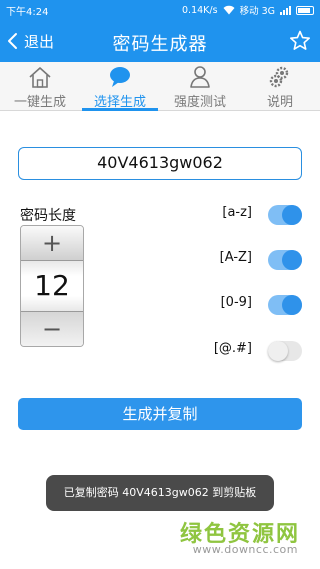 The image size is (320, 569). Describe the element at coordinates (300, 41) in the screenshot. I see `star-icon` at that location.